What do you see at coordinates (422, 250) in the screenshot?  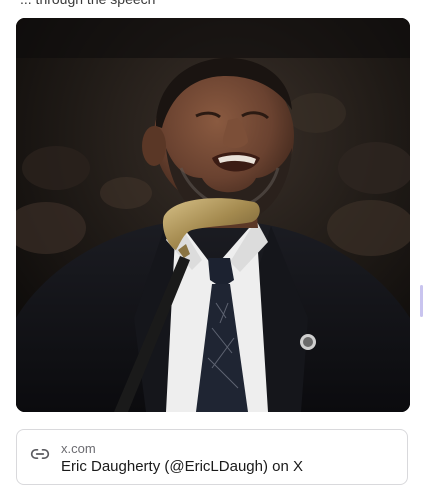 I see `scrollbar` at bounding box center [422, 250].